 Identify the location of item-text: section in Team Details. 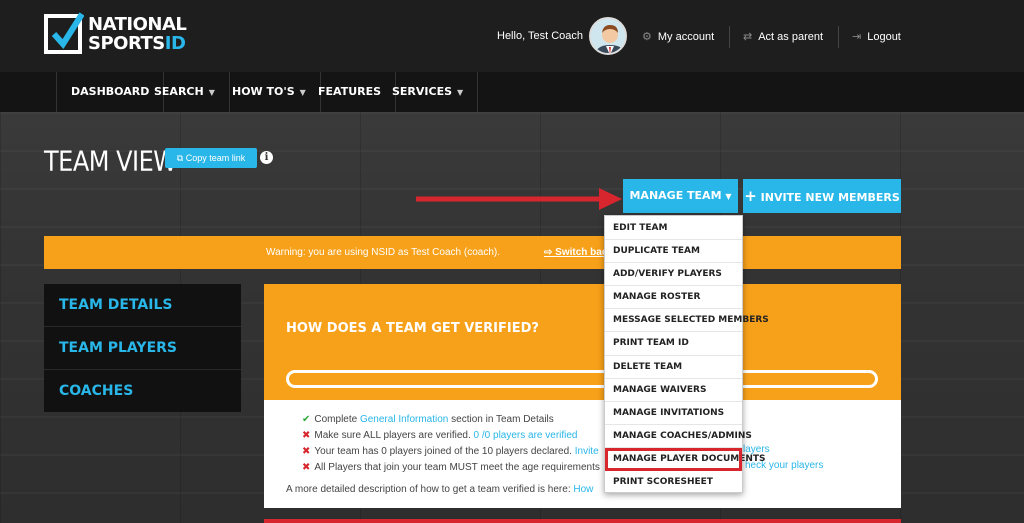
(501, 419).